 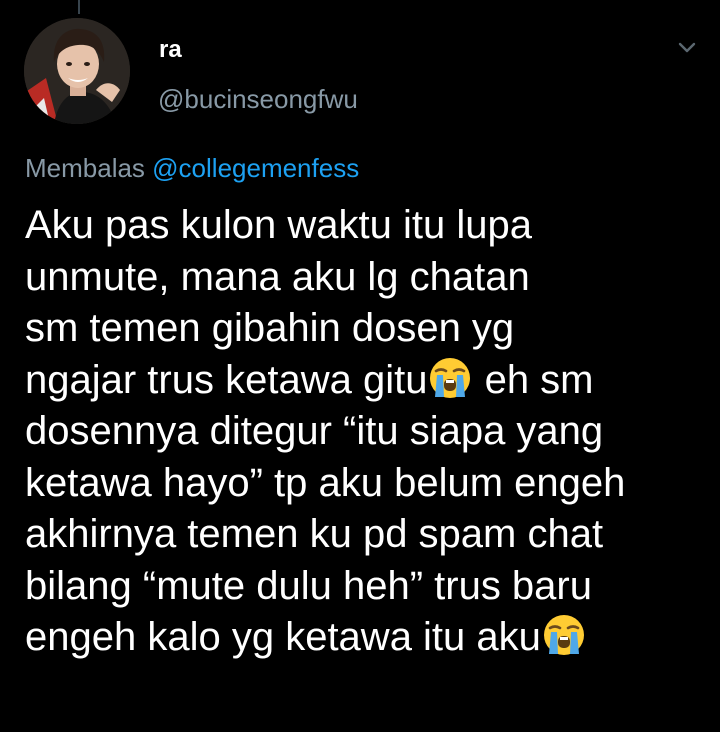 What do you see at coordinates (89, 168) in the screenshot?
I see `reply-prefix: Membalas` at bounding box center [89, 168].